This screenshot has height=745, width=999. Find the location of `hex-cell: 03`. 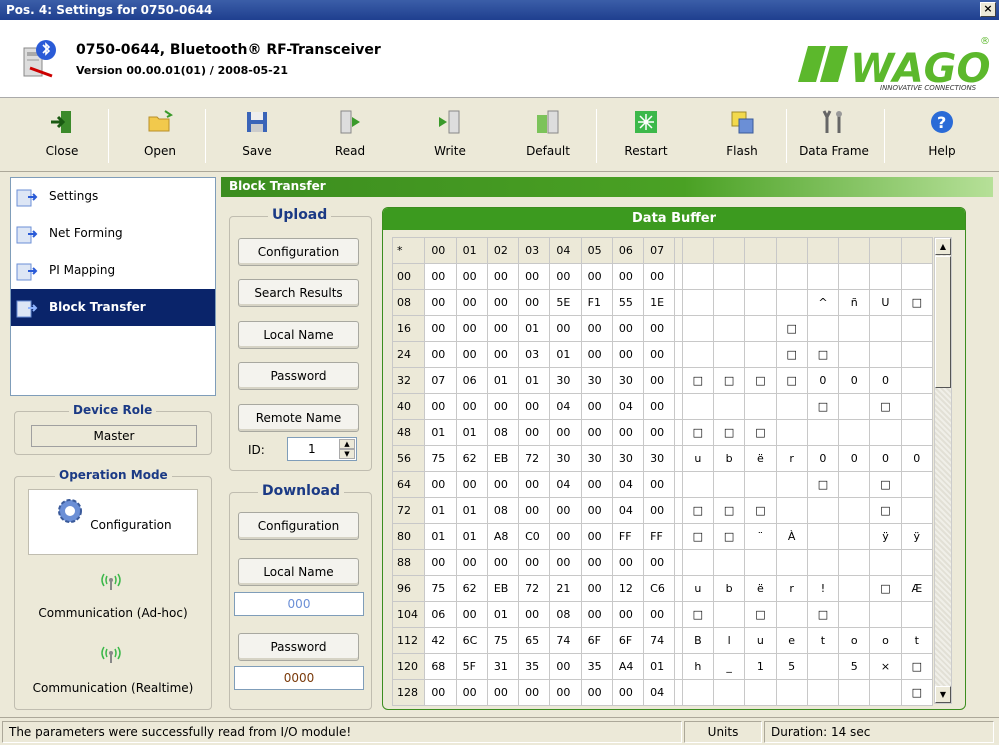

hex-cell: 03 is located at coordinates (534, 354).